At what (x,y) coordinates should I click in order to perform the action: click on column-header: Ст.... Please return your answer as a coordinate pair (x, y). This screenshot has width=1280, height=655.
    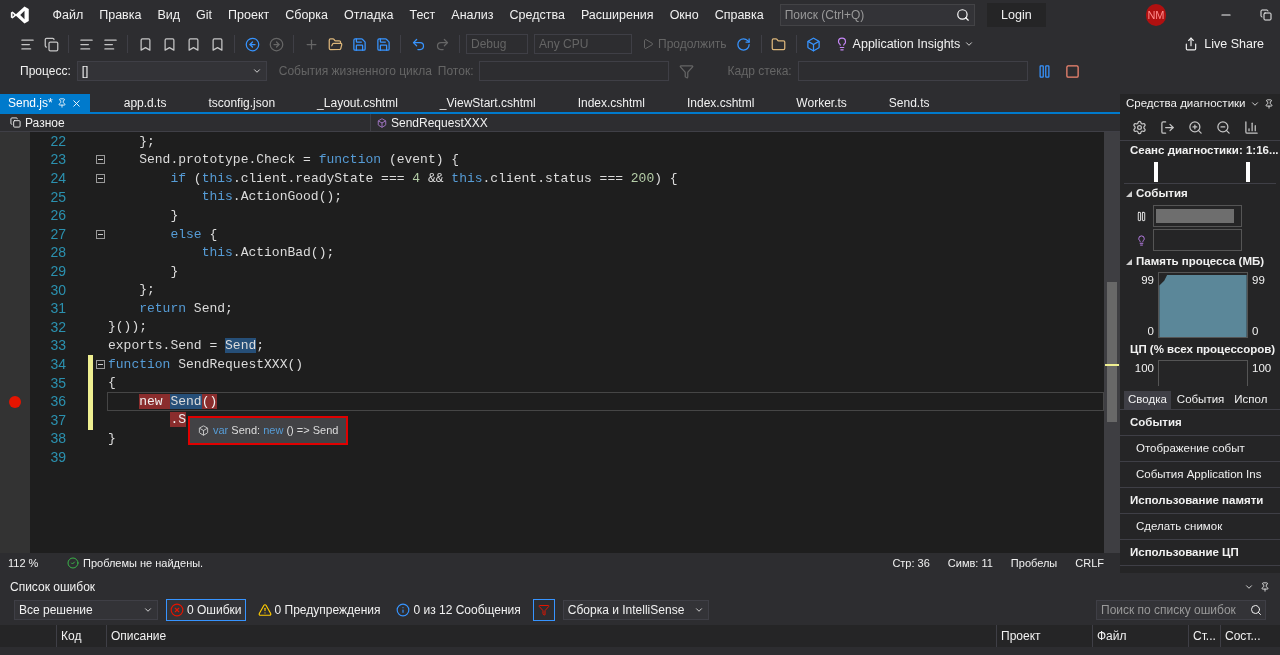
    Looking at the image, I should click on (1204, 636).